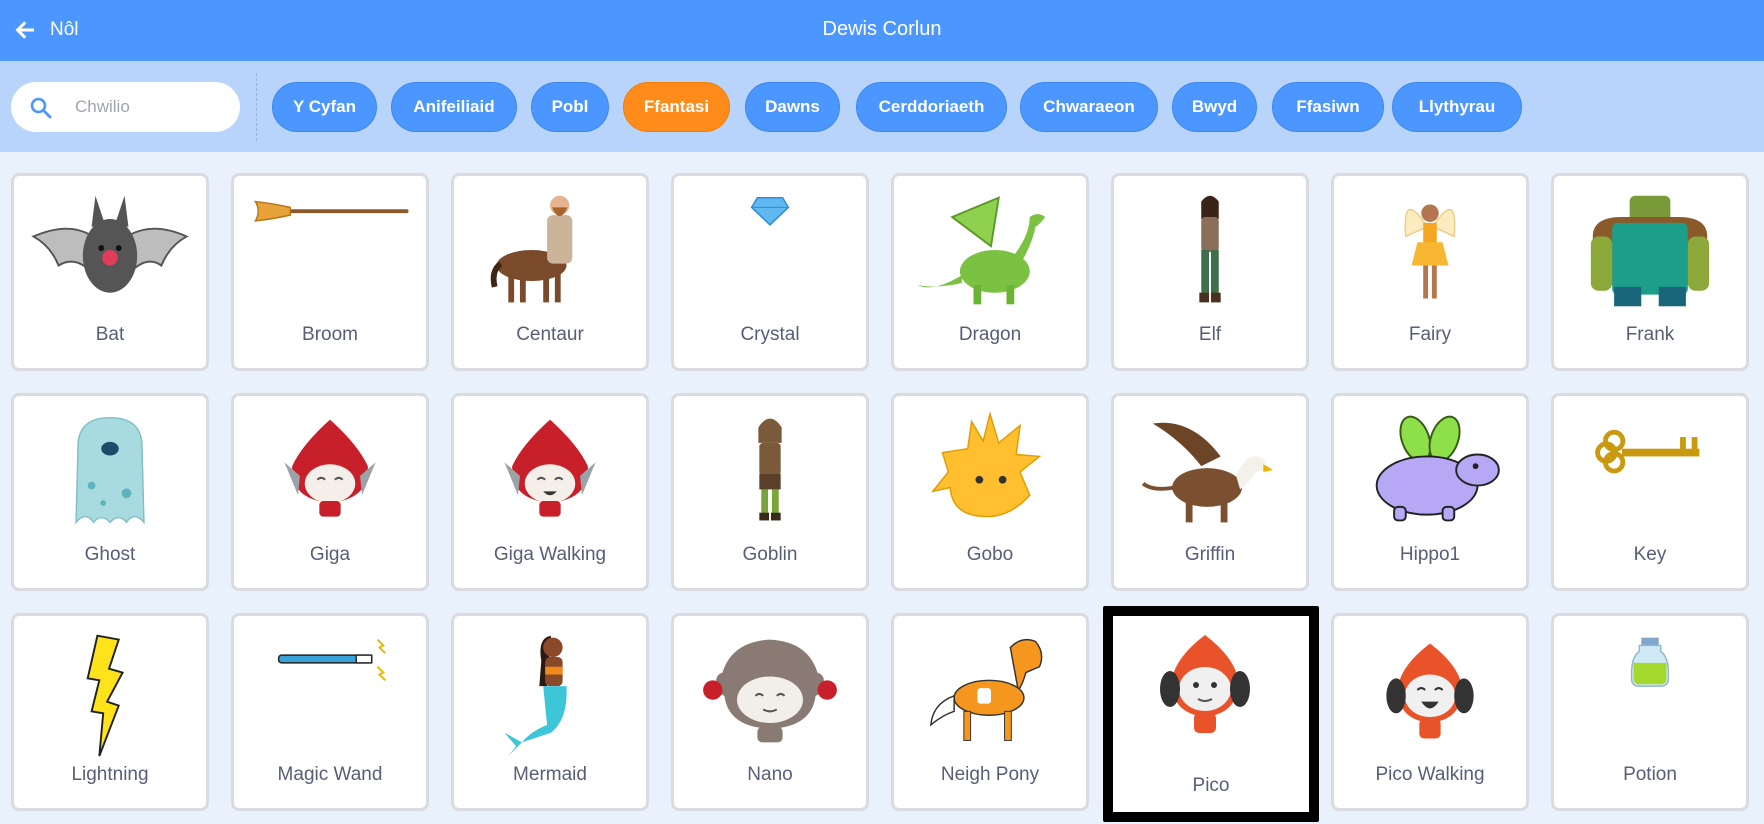 This screenshot has width=1764, height=824. What do you see at coordinates (986, 464) in the screenshot?
I see `gobo-icon` at bounding box center [986, 464].